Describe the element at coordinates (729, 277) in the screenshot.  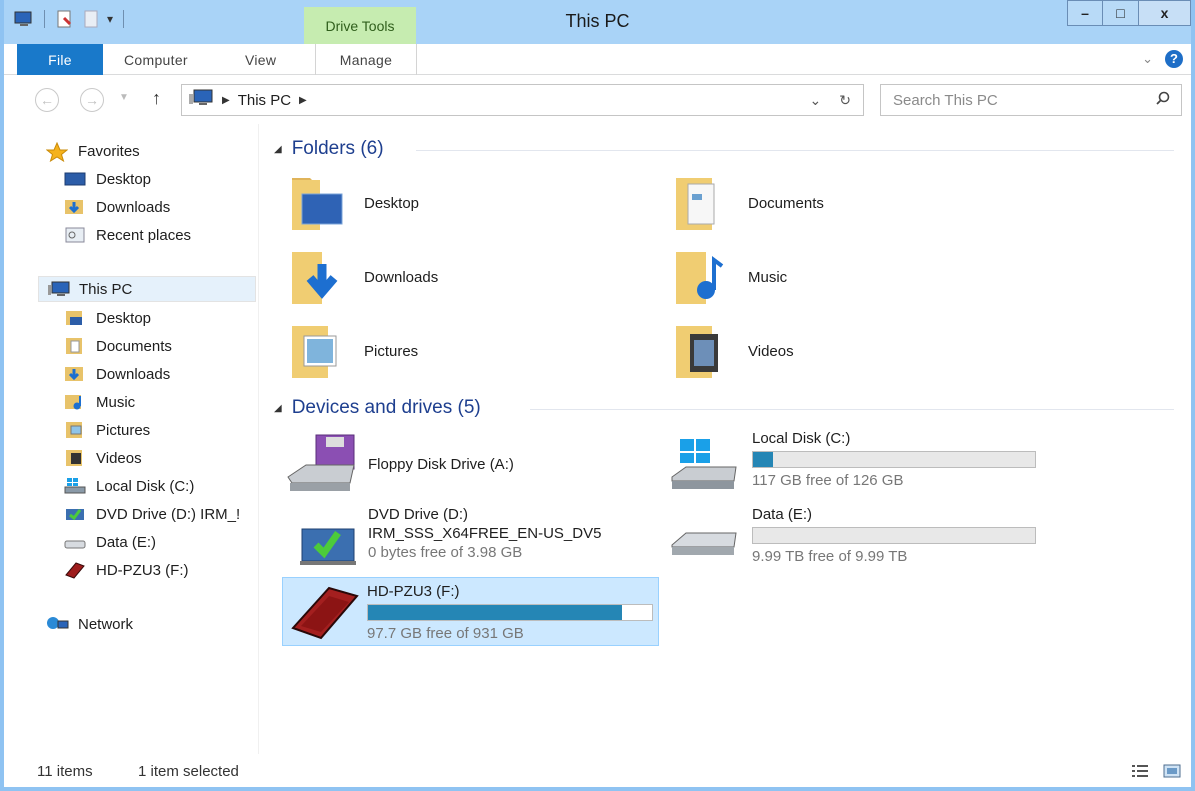
I see `folder-tile-music: Music` at that location.